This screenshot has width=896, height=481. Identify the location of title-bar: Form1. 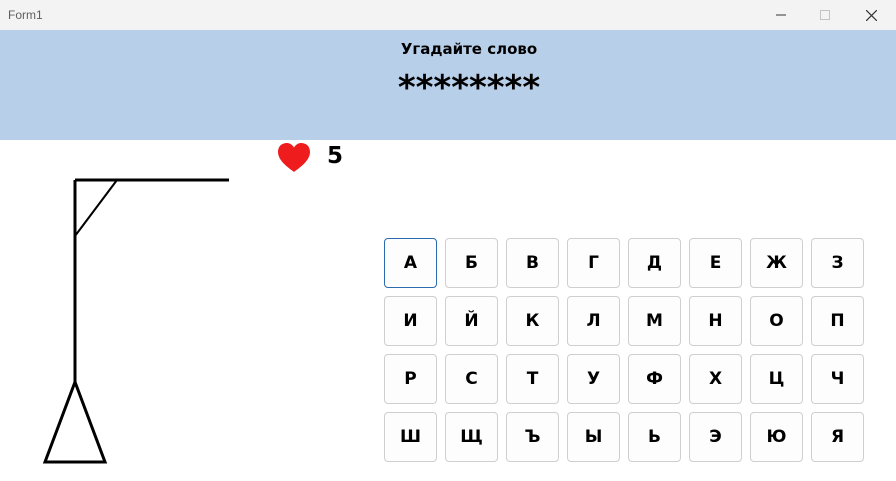
(448, 15).